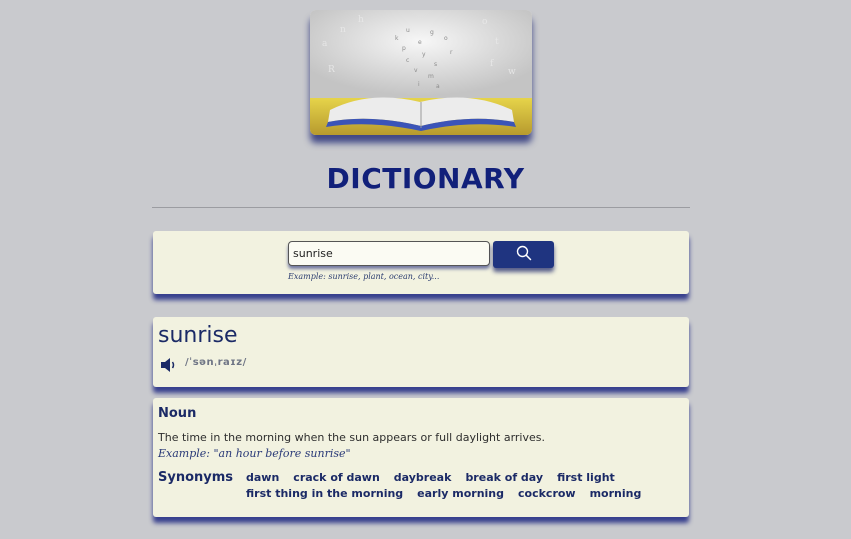  I want to click on svg-text: g, so click(432, 32).